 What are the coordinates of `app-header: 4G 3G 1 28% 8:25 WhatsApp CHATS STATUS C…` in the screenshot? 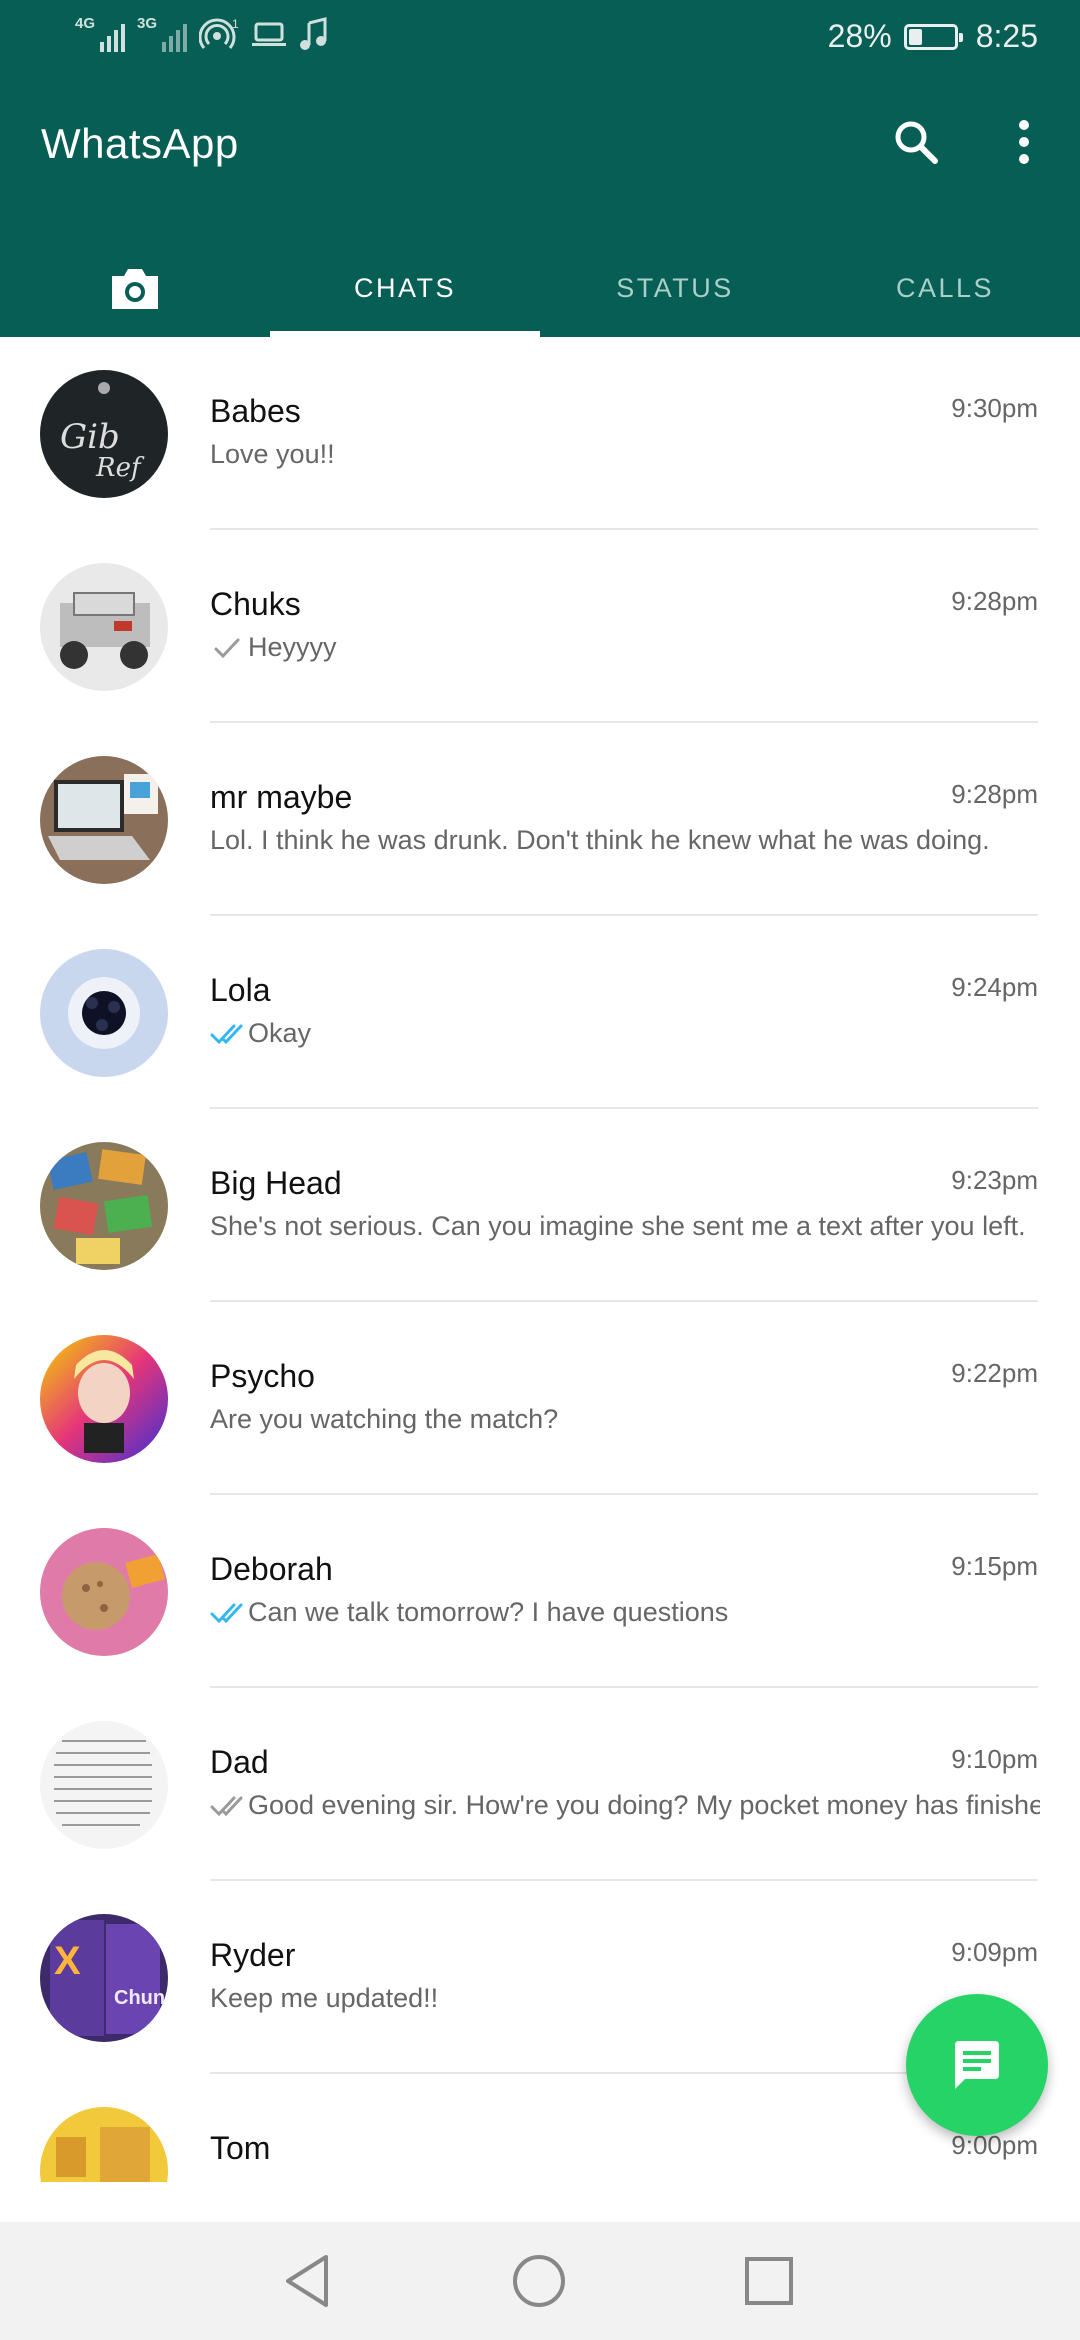 It's located at (540, 168).